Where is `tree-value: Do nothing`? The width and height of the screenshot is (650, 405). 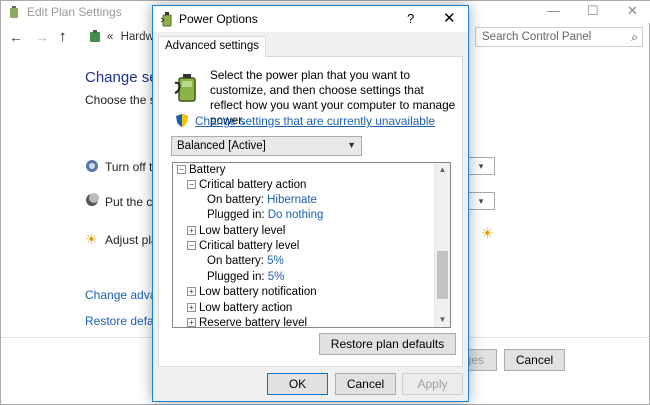 tree-value: Do nothing is located at coordinates (296, 215).